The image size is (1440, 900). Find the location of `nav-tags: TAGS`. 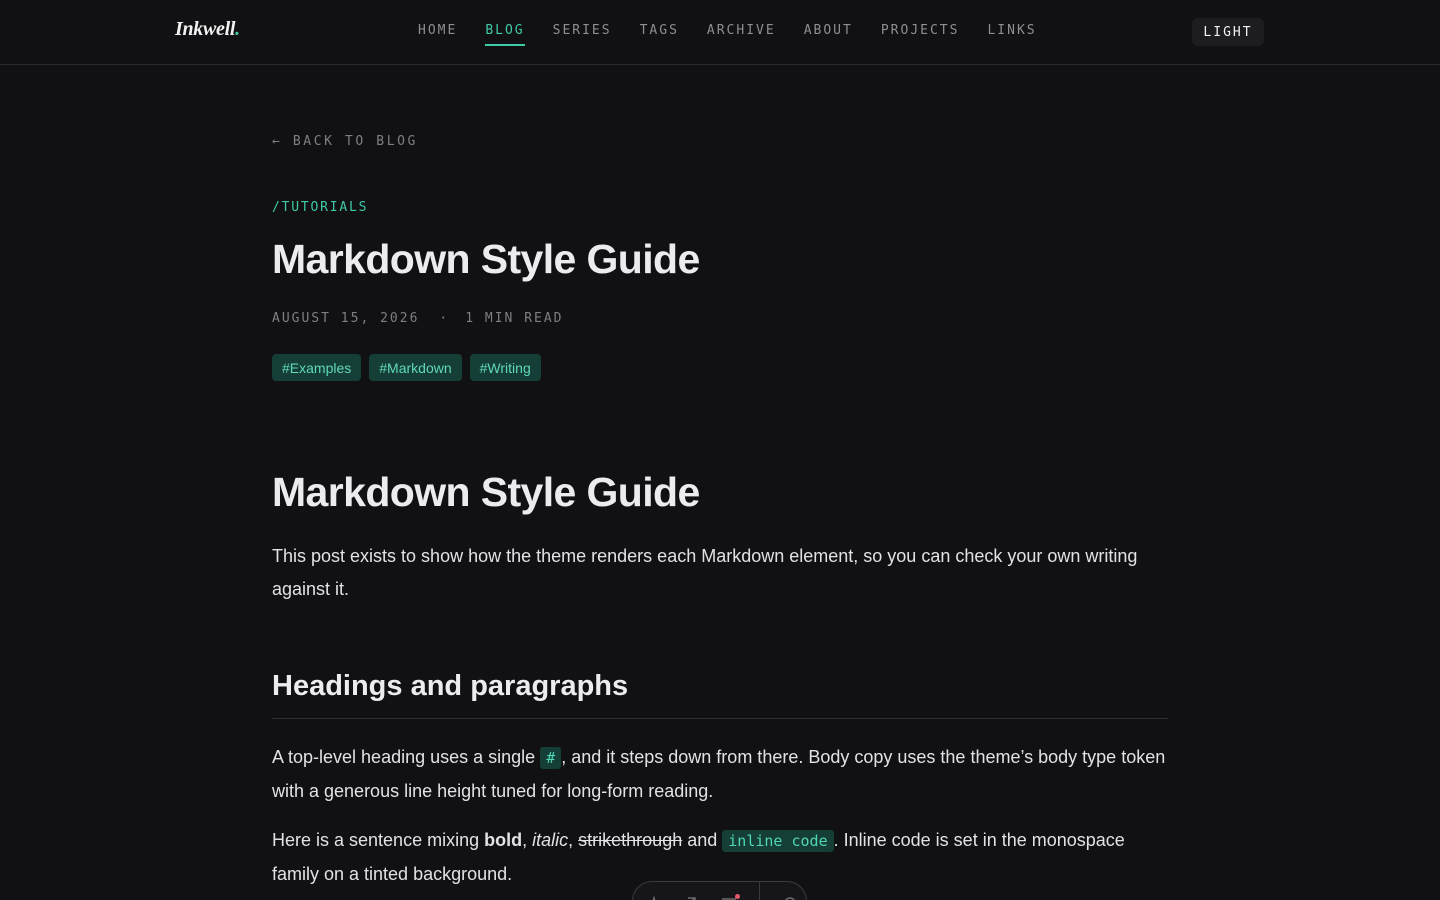

nav-tags: TAGS is located at coordinates (659, 34).